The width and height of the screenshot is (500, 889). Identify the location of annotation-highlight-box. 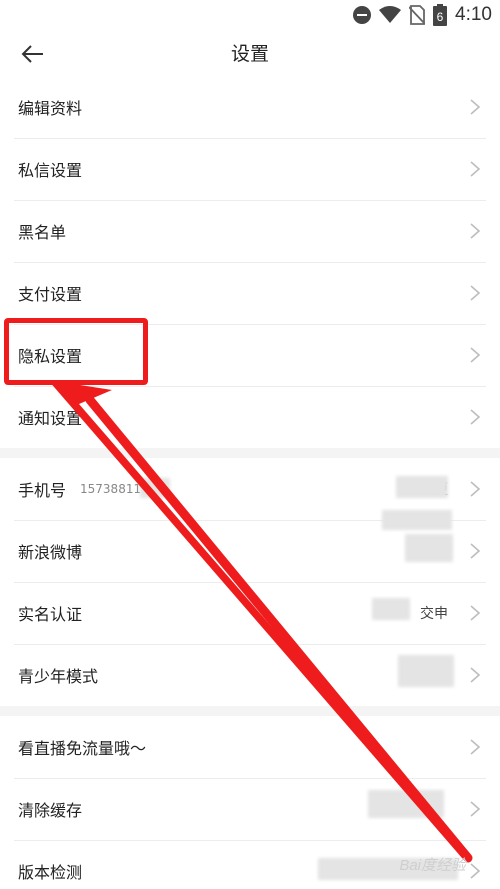
(76, 351).